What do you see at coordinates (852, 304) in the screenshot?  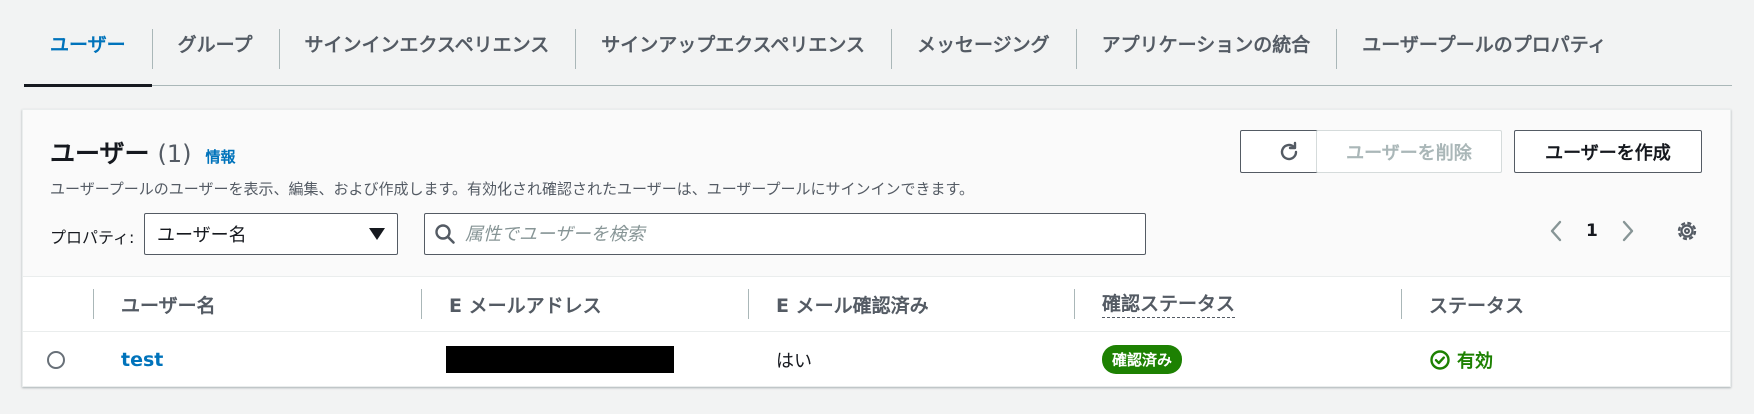 I see `column-email-verified: E メール確認済み` at bounding box center [852, 304].